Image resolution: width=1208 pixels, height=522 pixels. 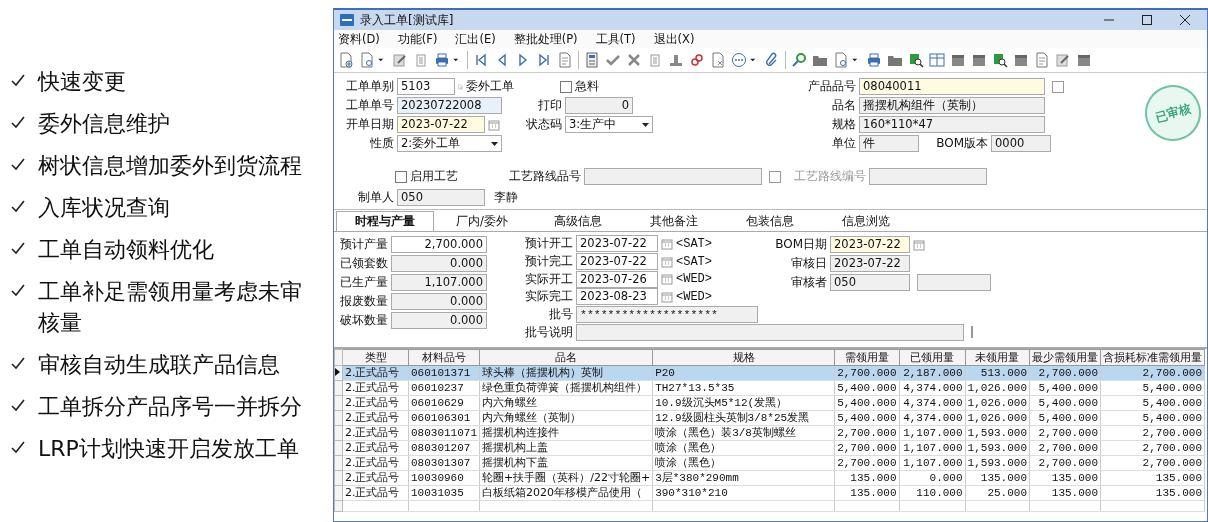 What do you see at coordinates (545, 39) in the screenshot?
I see `menu-item: 整批处理(P)` at bounding box center [545, 39].